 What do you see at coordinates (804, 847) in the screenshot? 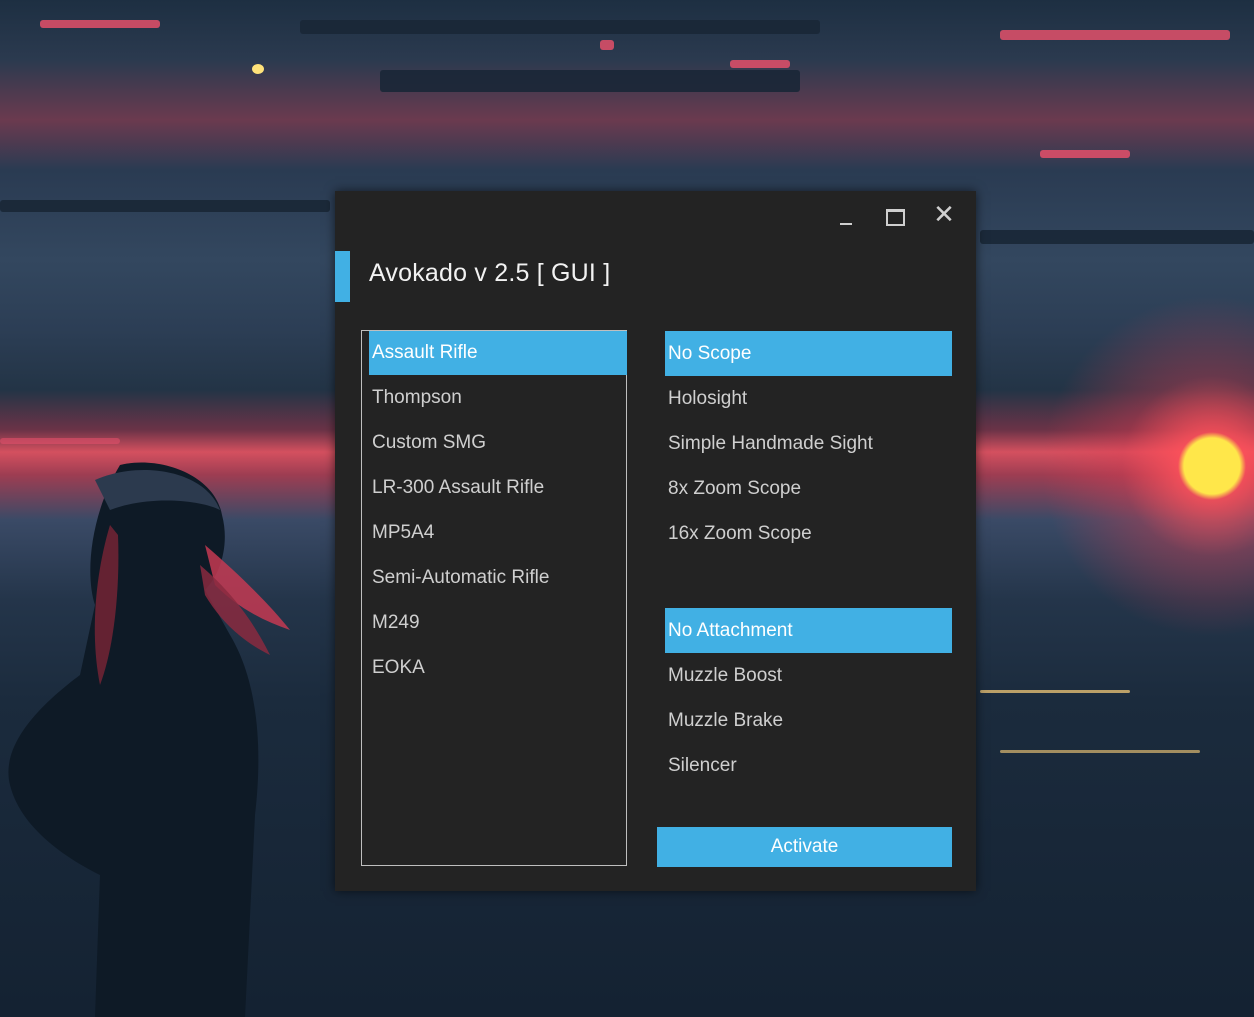
I see `activate-button: Activate` at bounding box center [804, 847].